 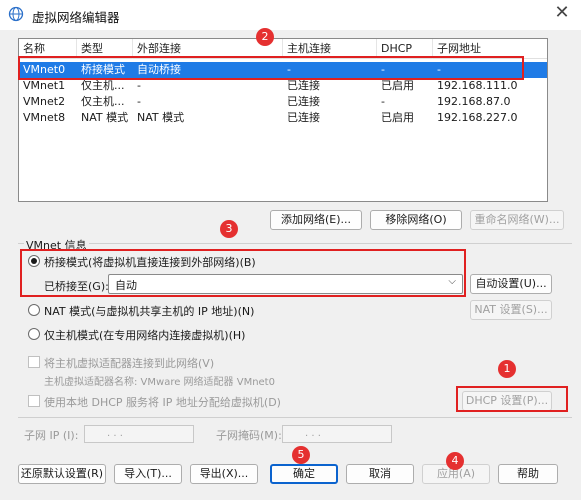 What do you see at coordinates (139, 434) in the screenshot?
I see `subnet-ip-field: . . .` at bounding box center [139, 434].